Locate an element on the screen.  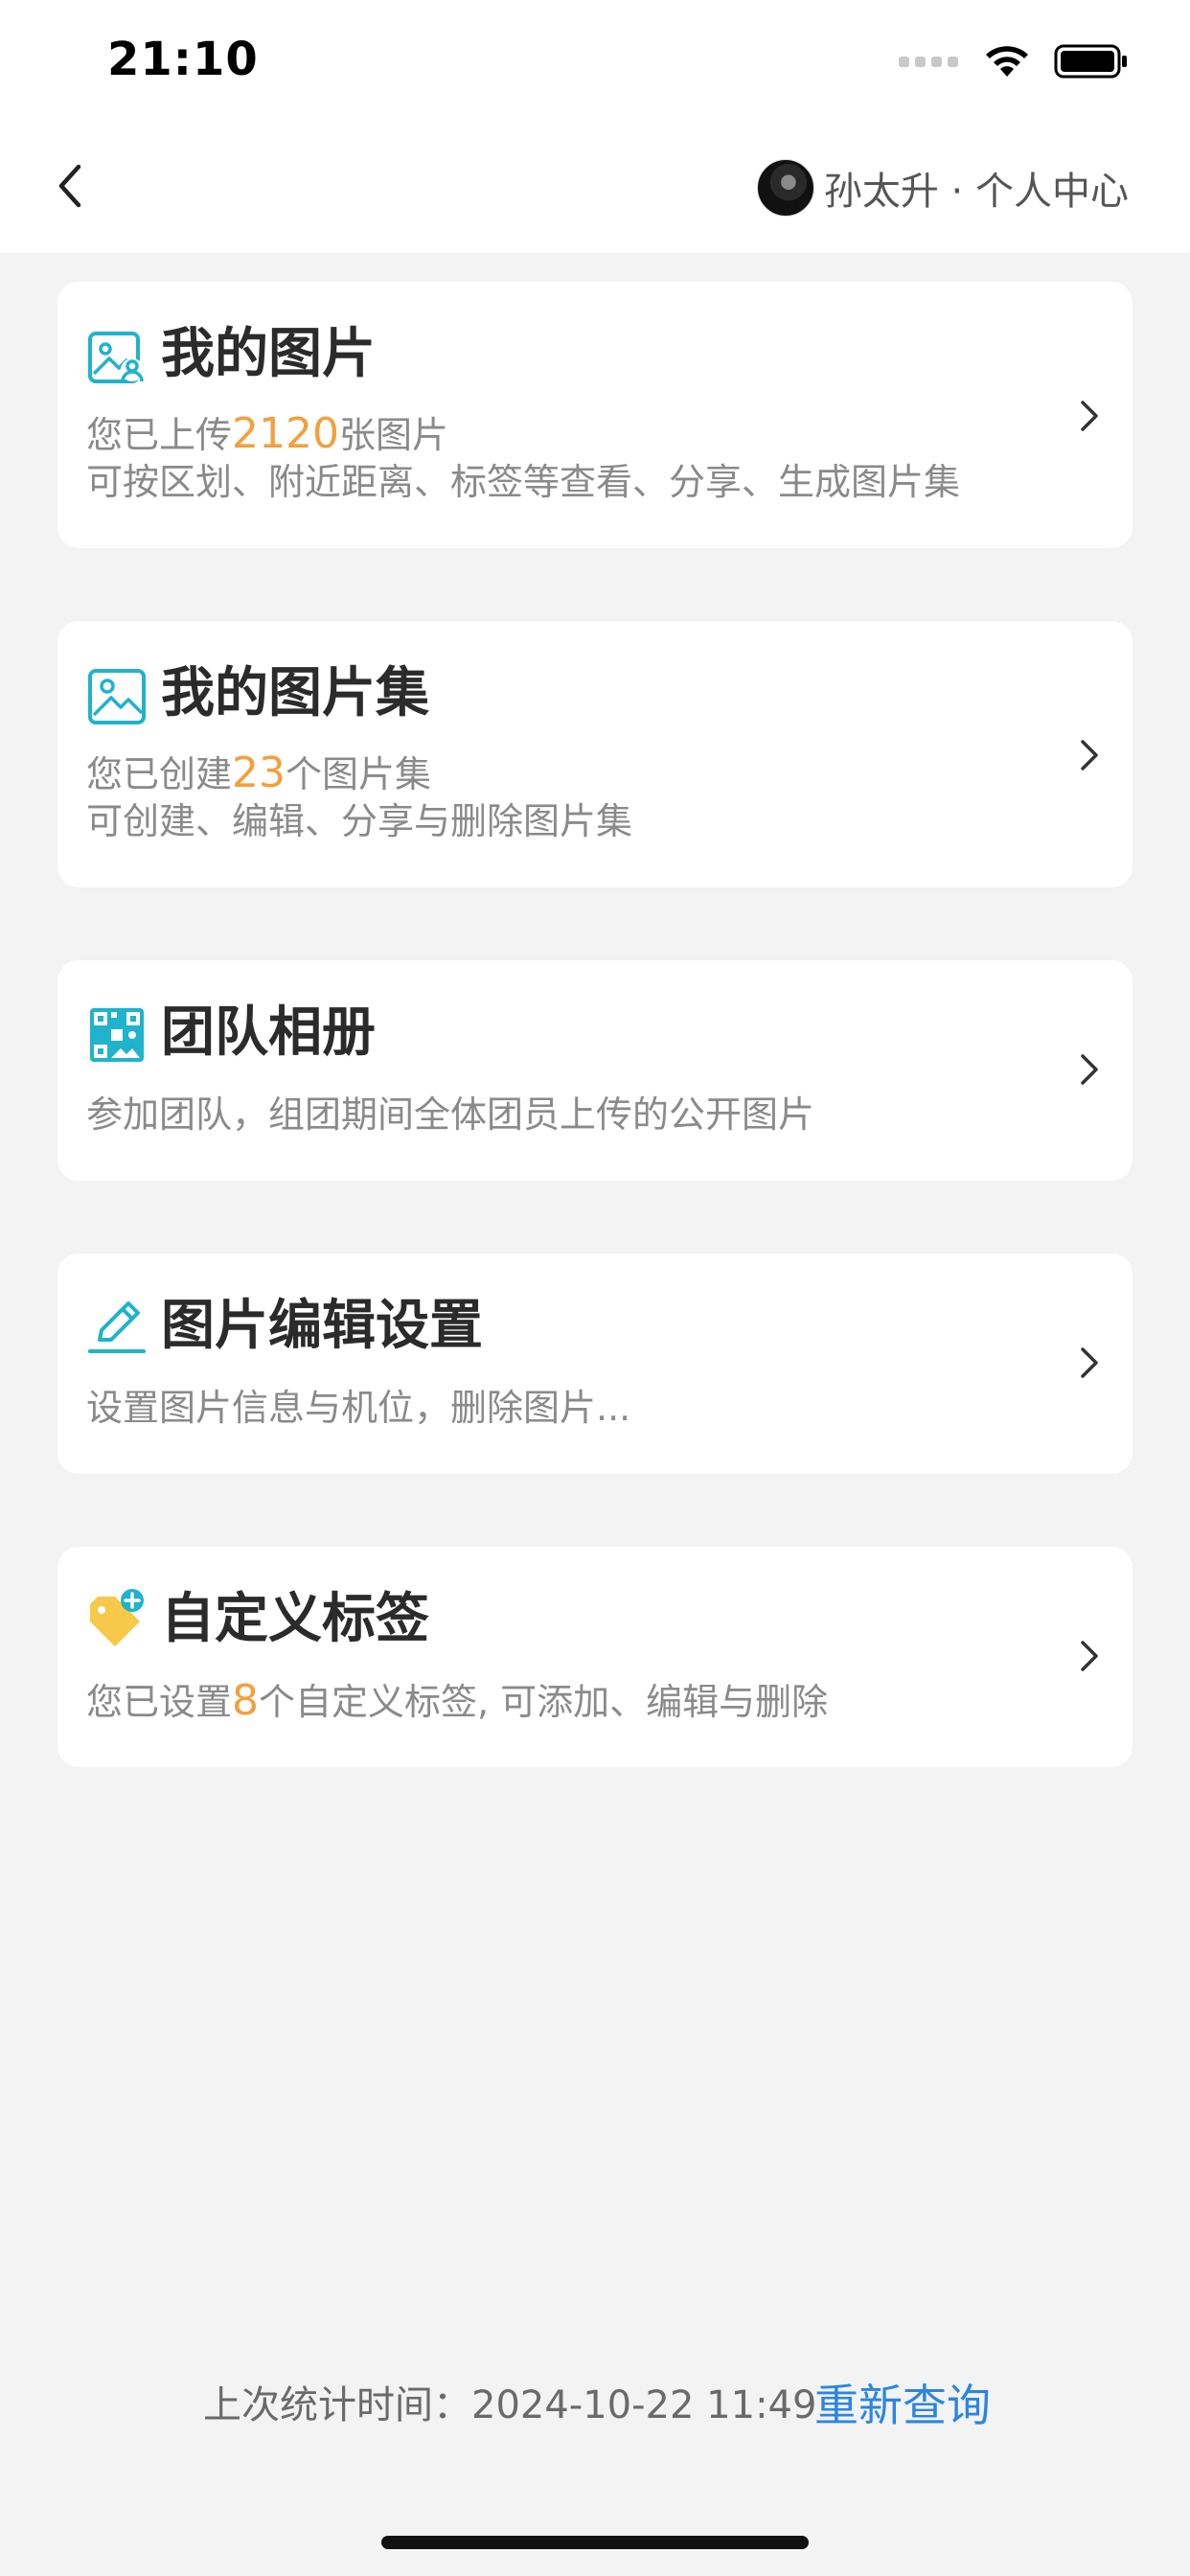
wifi-icon is located at coordinates (1007, 62).